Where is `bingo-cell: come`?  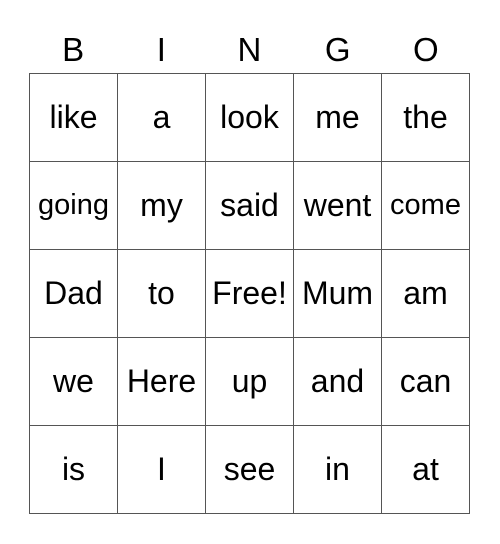
bingo-cell: come is located at coordinates (425, 205).